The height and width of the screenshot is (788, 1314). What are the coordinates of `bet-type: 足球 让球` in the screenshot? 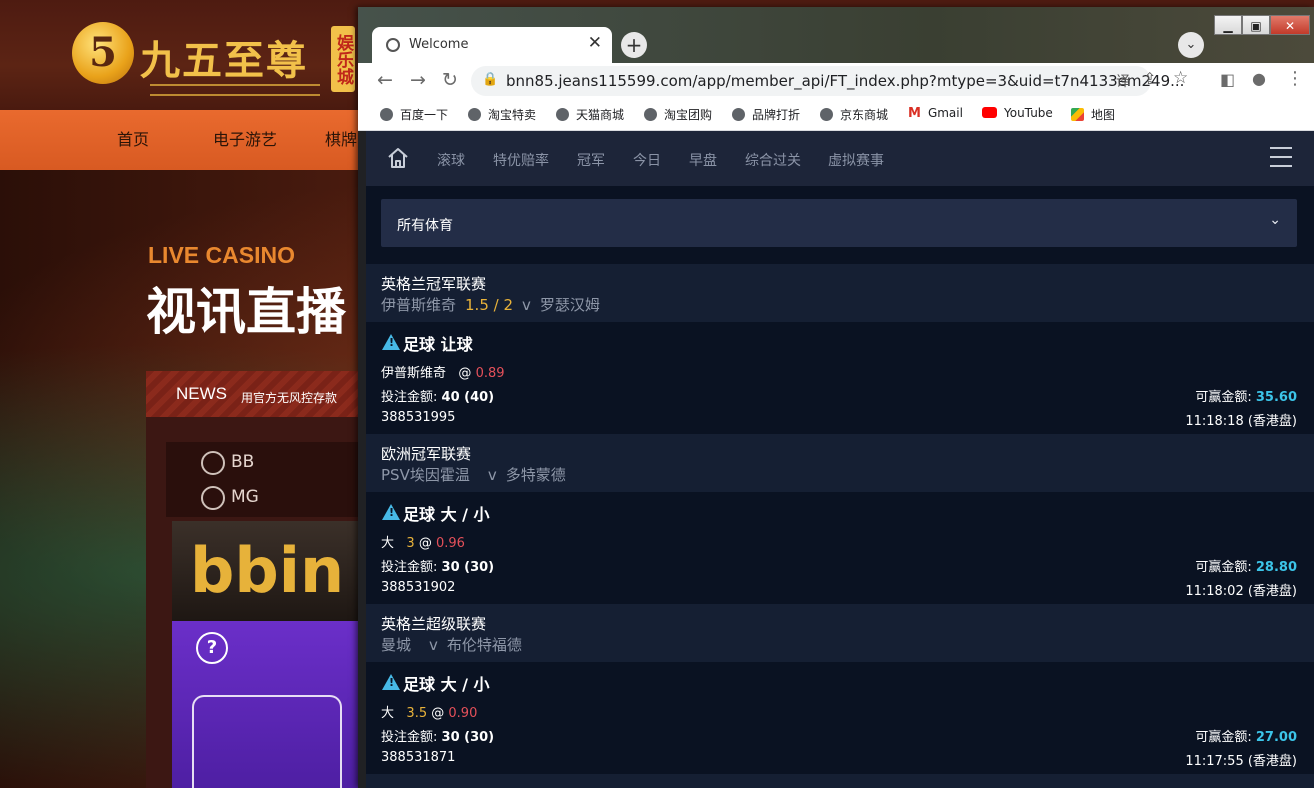 It's located at (438, 344).